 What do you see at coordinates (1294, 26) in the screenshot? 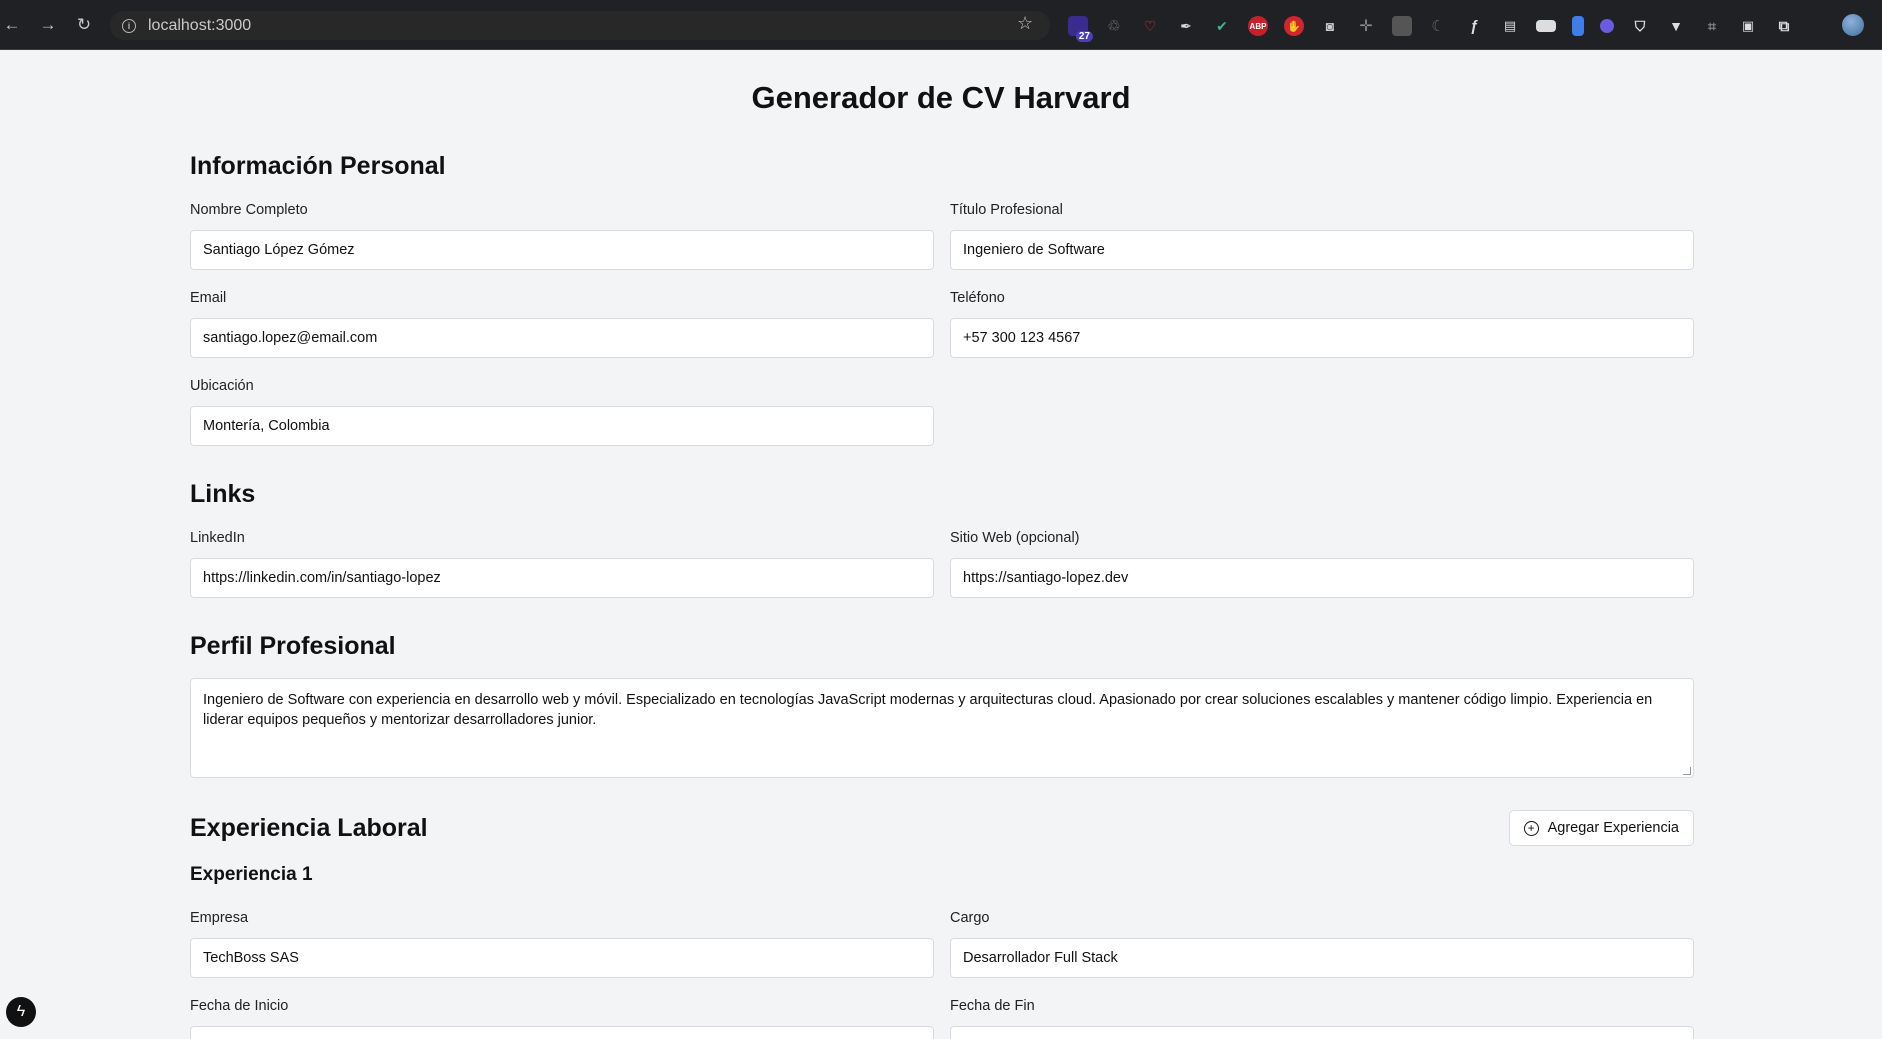
I see `extension-hand-icon: ✋` at bounding box center [1294, 26].